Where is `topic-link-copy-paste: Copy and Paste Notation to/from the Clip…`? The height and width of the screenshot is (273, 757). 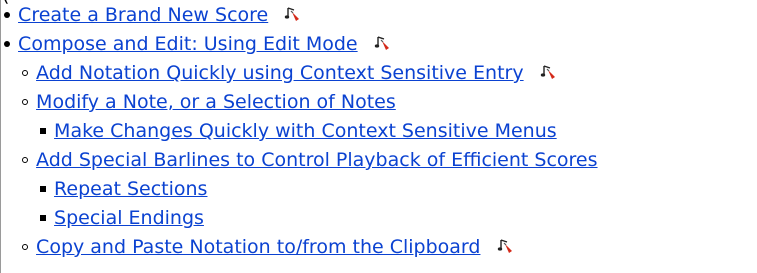 topic-link-copy-paste: Copy and Paste Notation to/from the Clip… is located at coordinates (258, 247).